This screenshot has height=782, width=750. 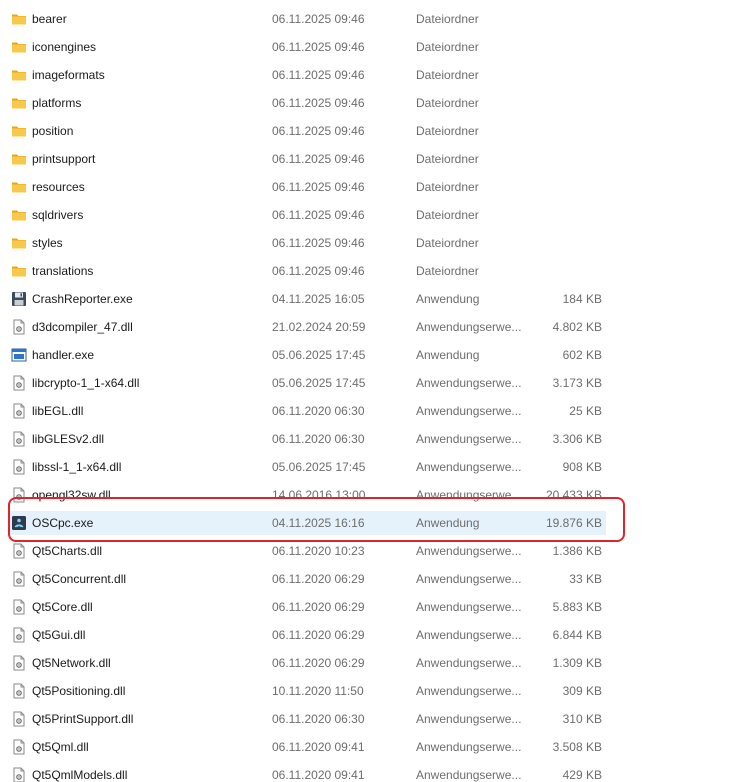 I want to click on file-row: printsupport 06.11.2025 09:46 Dateiordner, so click(x=307, y=159).